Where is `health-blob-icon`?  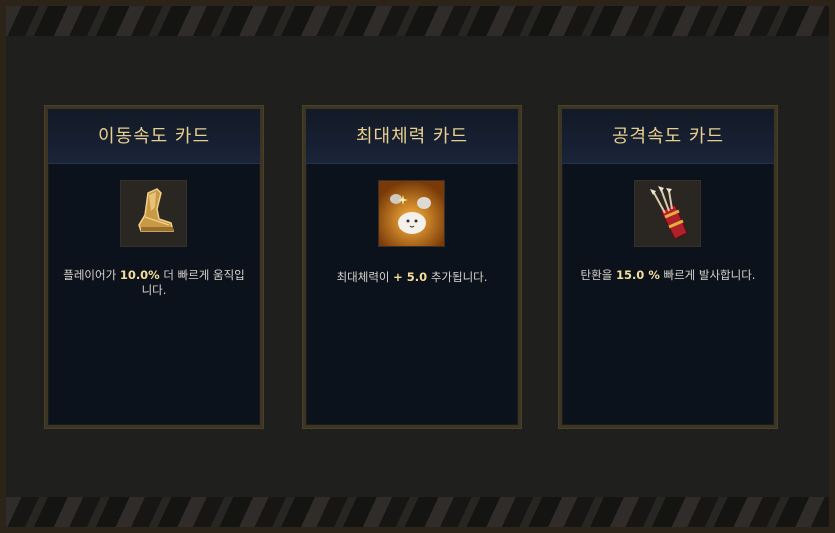
health-blob-icon is located at coordinates (411, 213).